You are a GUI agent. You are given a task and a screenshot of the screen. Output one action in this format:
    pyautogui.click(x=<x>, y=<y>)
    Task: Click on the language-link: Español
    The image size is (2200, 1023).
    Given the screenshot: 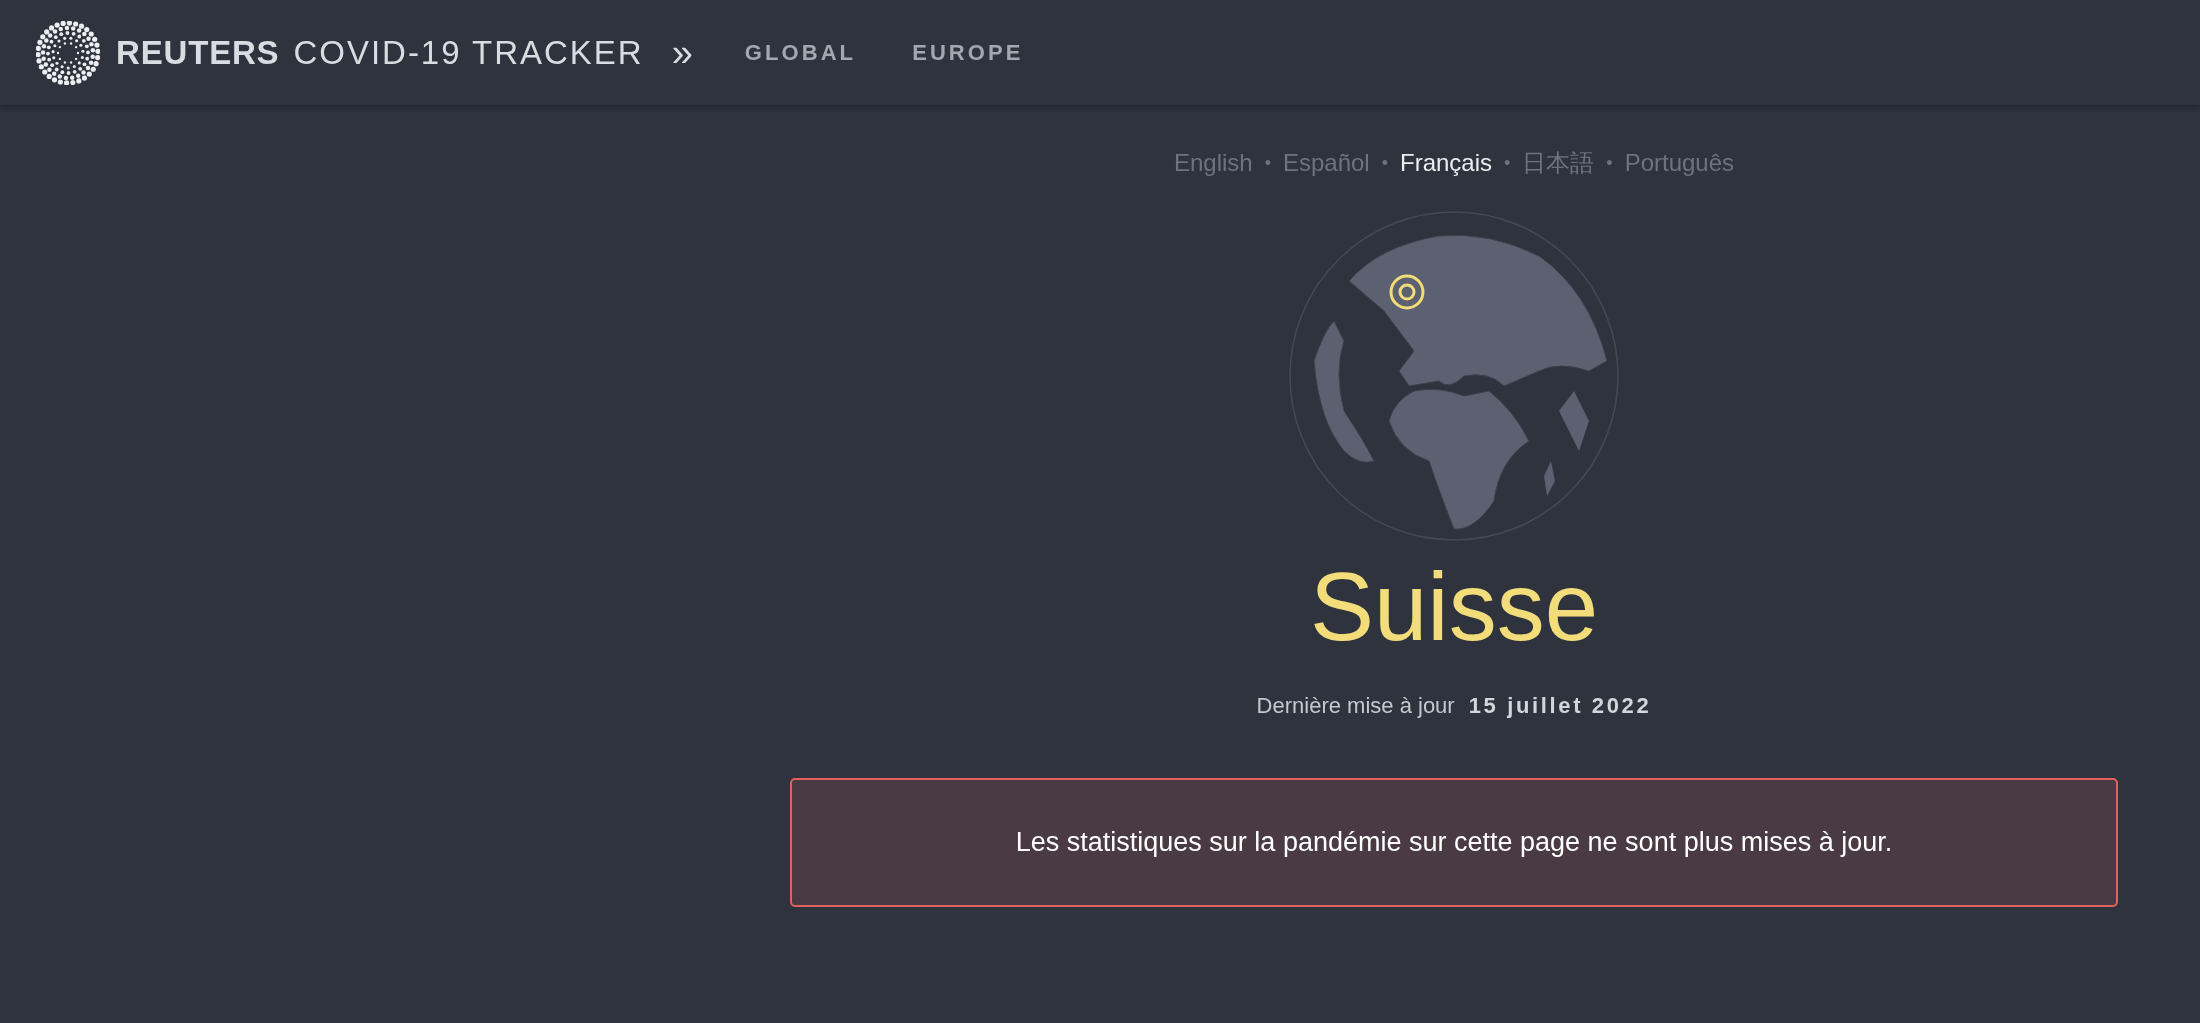 What is the action you would take?
    pyautogui.click(x=1326, y=163)
    